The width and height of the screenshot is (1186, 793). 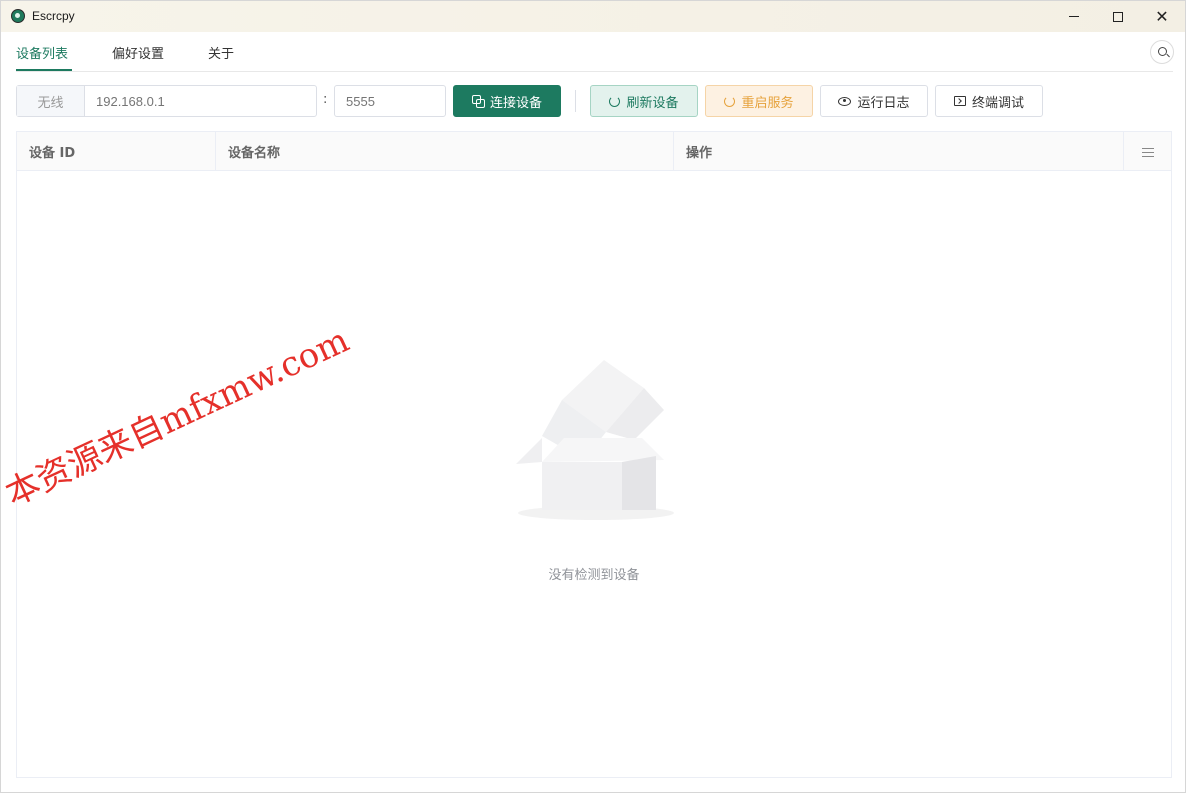 I want to click on minimize-button, so click(x=1074, y=16).